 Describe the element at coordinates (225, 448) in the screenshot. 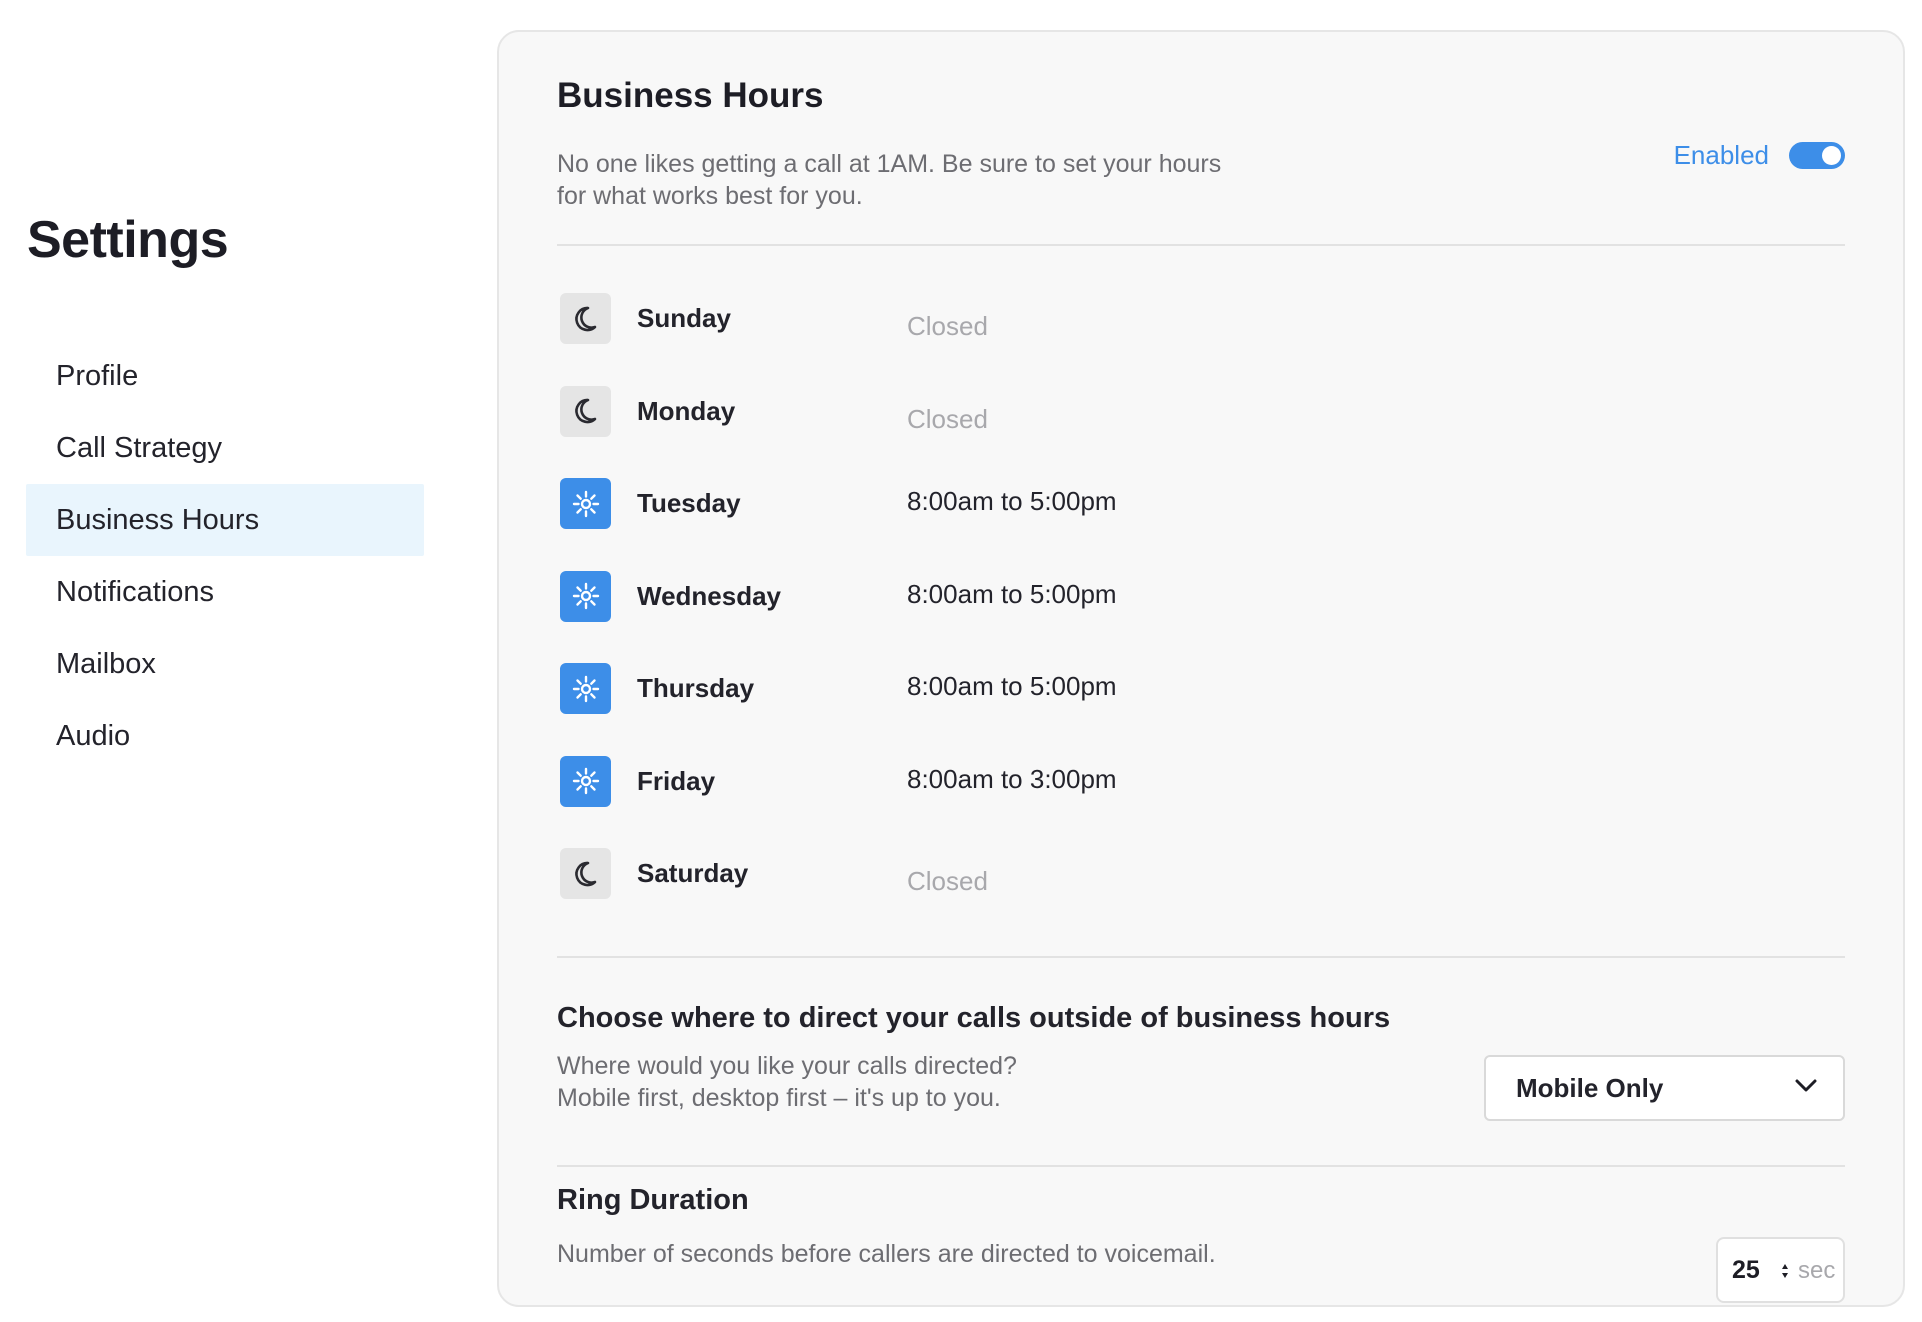

I see `sidebar-item-call-strategy: Call Strategy` at that location.